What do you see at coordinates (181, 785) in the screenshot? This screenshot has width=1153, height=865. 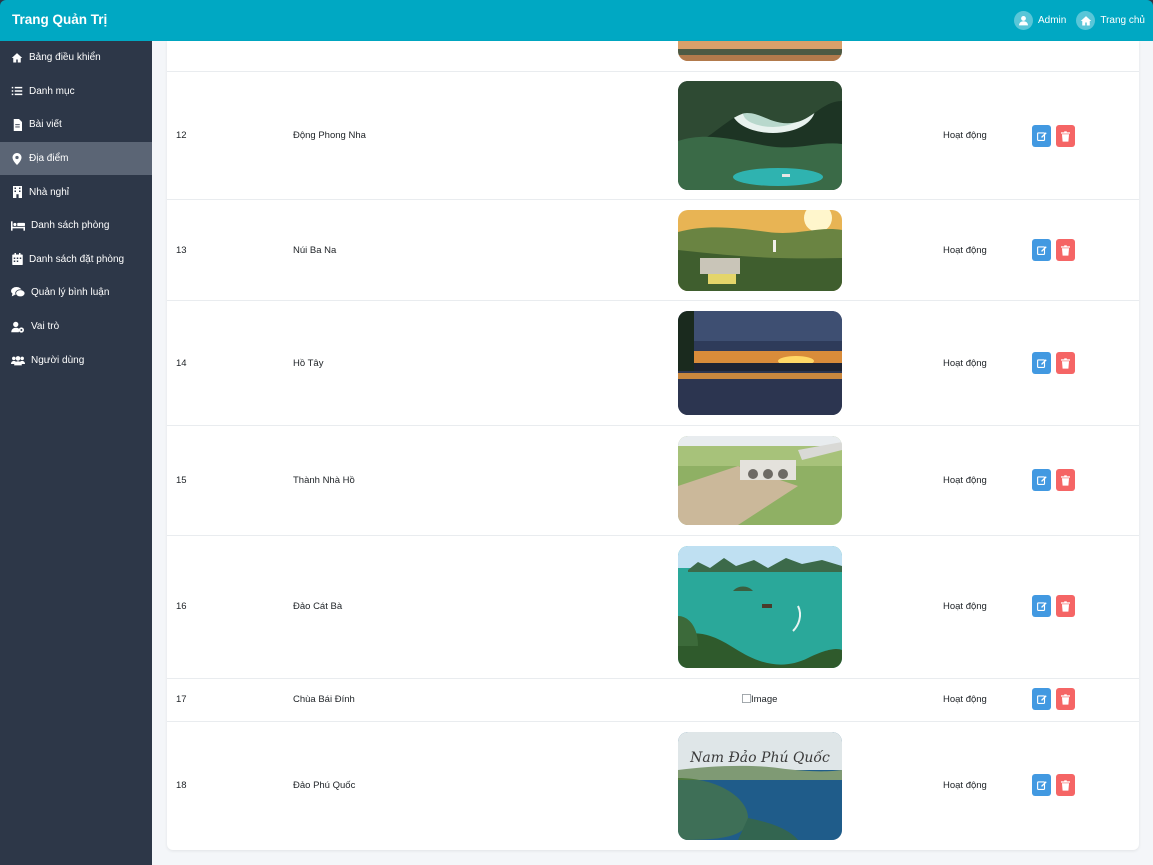 I see `location-id: 18` at bounding box center [181, 785].